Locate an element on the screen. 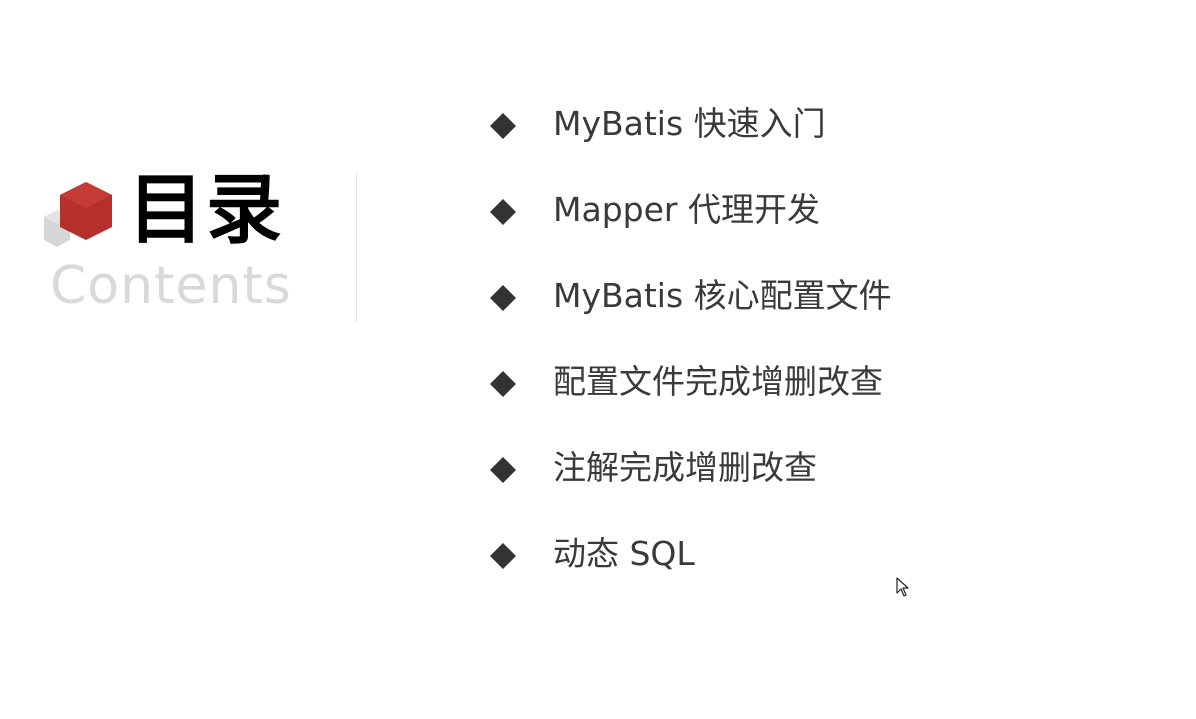 Image resolution: width=1196 pixels, height=719 pixels. agenda-item-label: MyBatis 快速入门 is located at coordinates (689, 123).